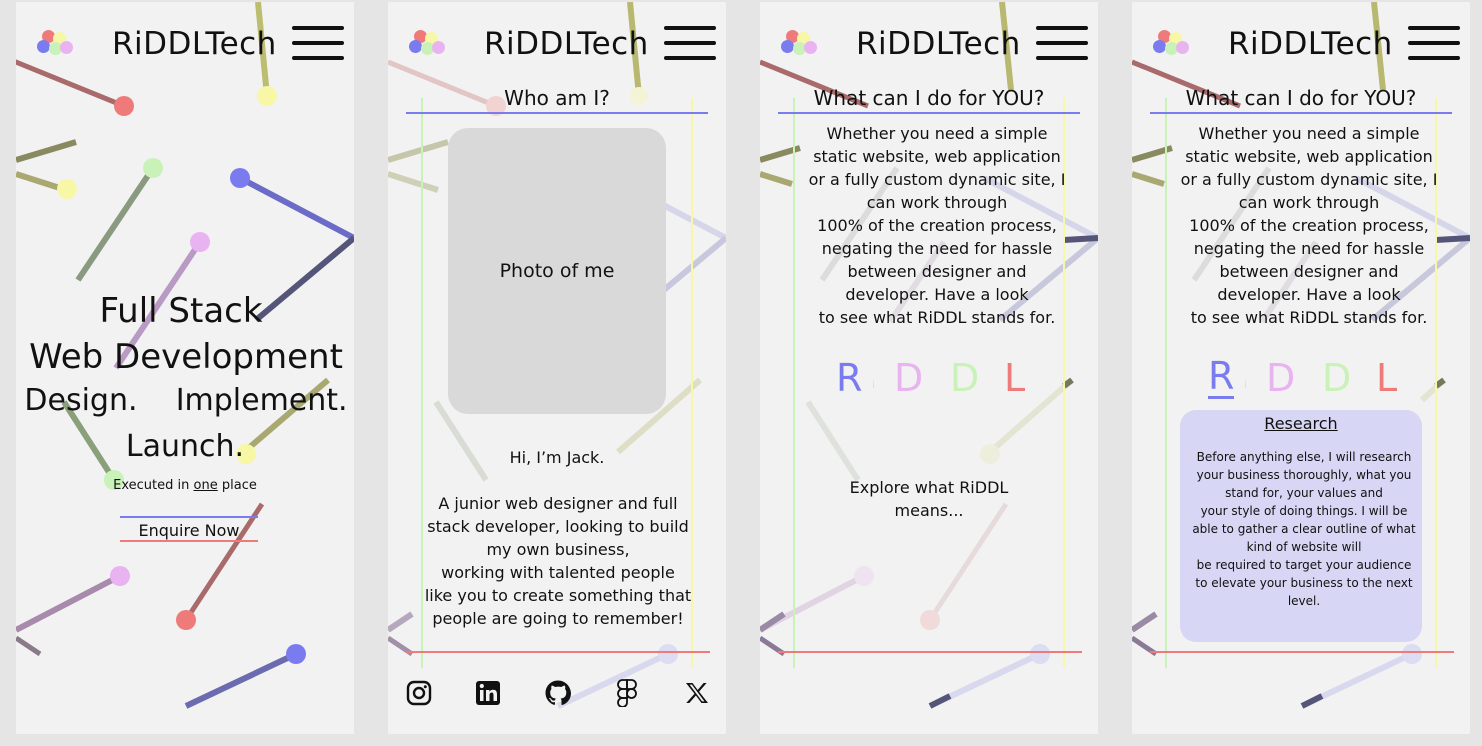 This screenshot has width=1482, height=746. I want to click on greeting: Hi, I’m Jack., so click(557, 457).